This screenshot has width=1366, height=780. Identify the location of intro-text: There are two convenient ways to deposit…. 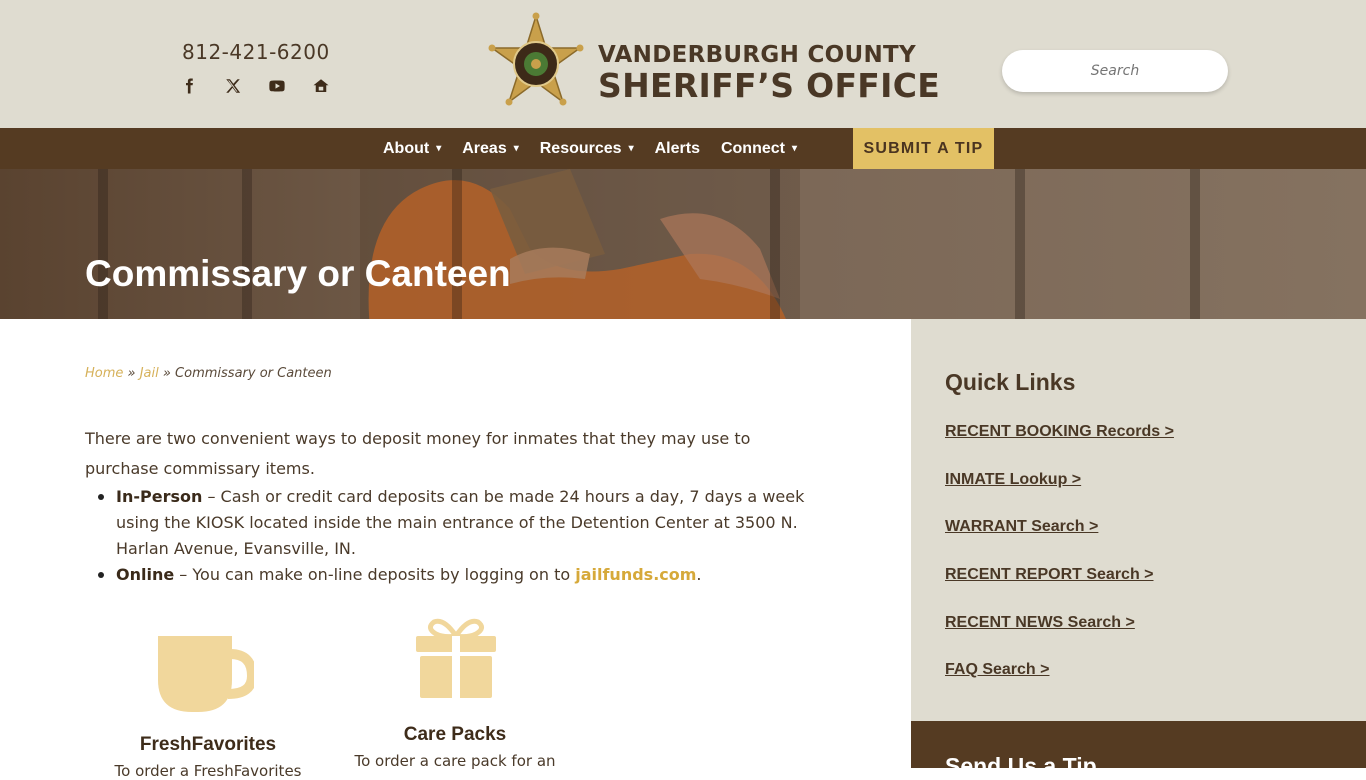
(418, 453).